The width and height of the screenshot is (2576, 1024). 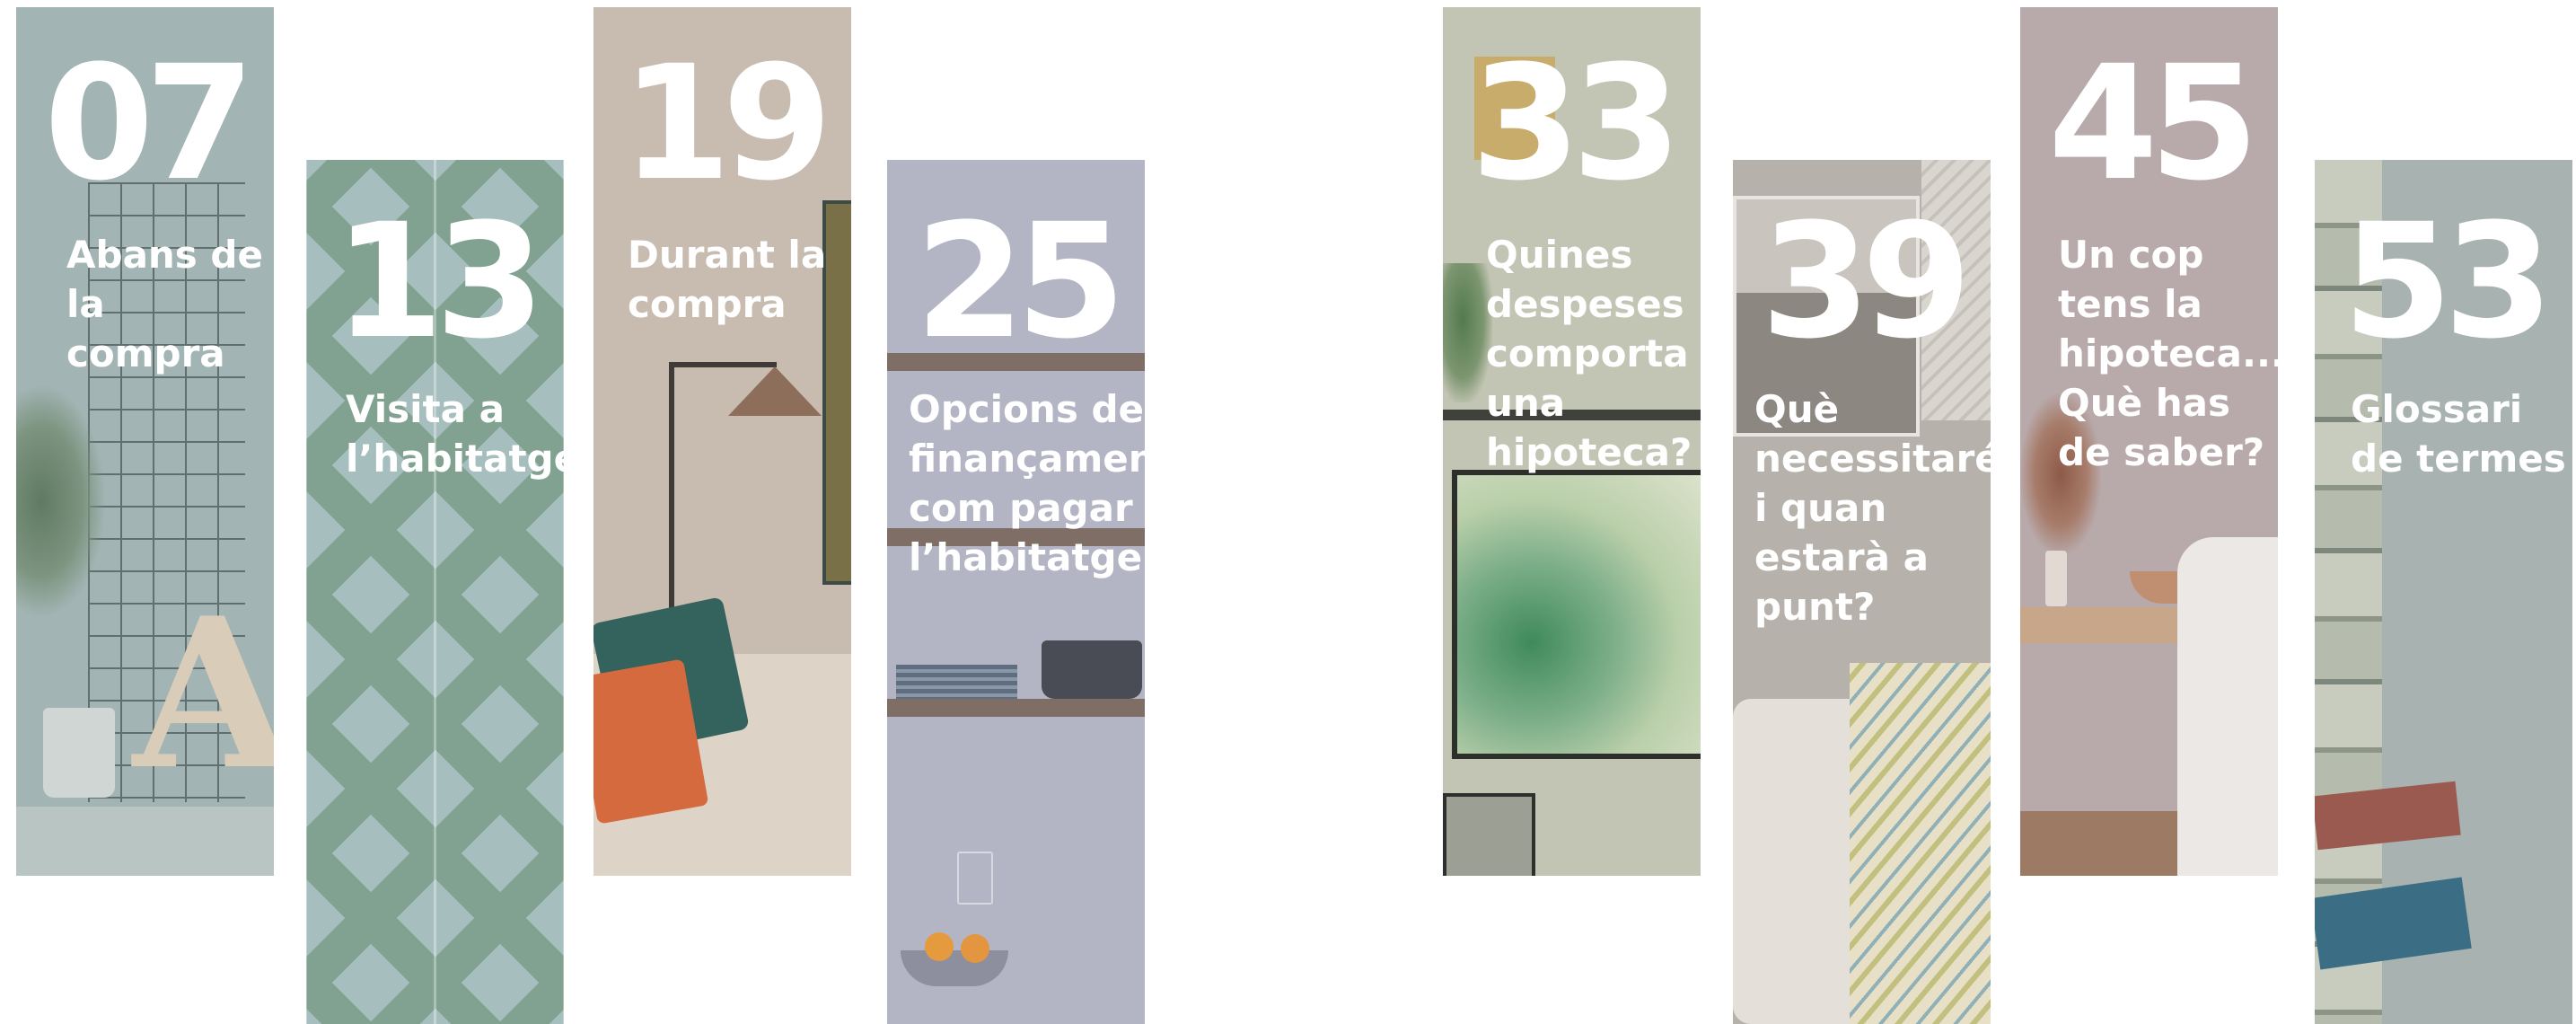 What do you see at coordinates (79, 753) in the screenshot?
I see `cactus-pot-decoration` at bounding box center [79, 753].